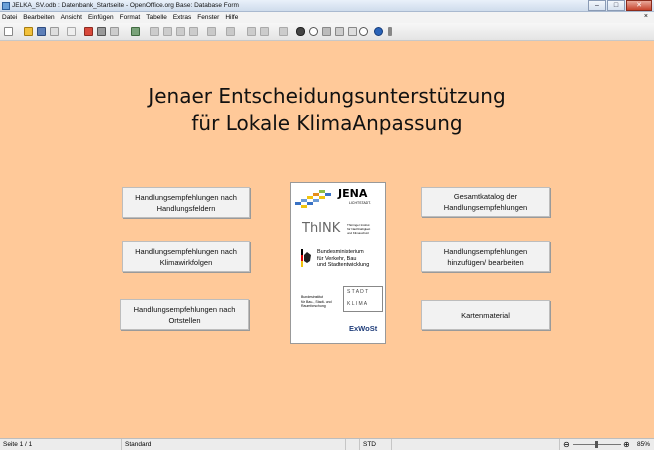 The width and height of the screenshot is (654, 450). Describe the element at coordinates (626, 444) in the screenshot. I see `zoom-in-icon: ⊕` at that location.